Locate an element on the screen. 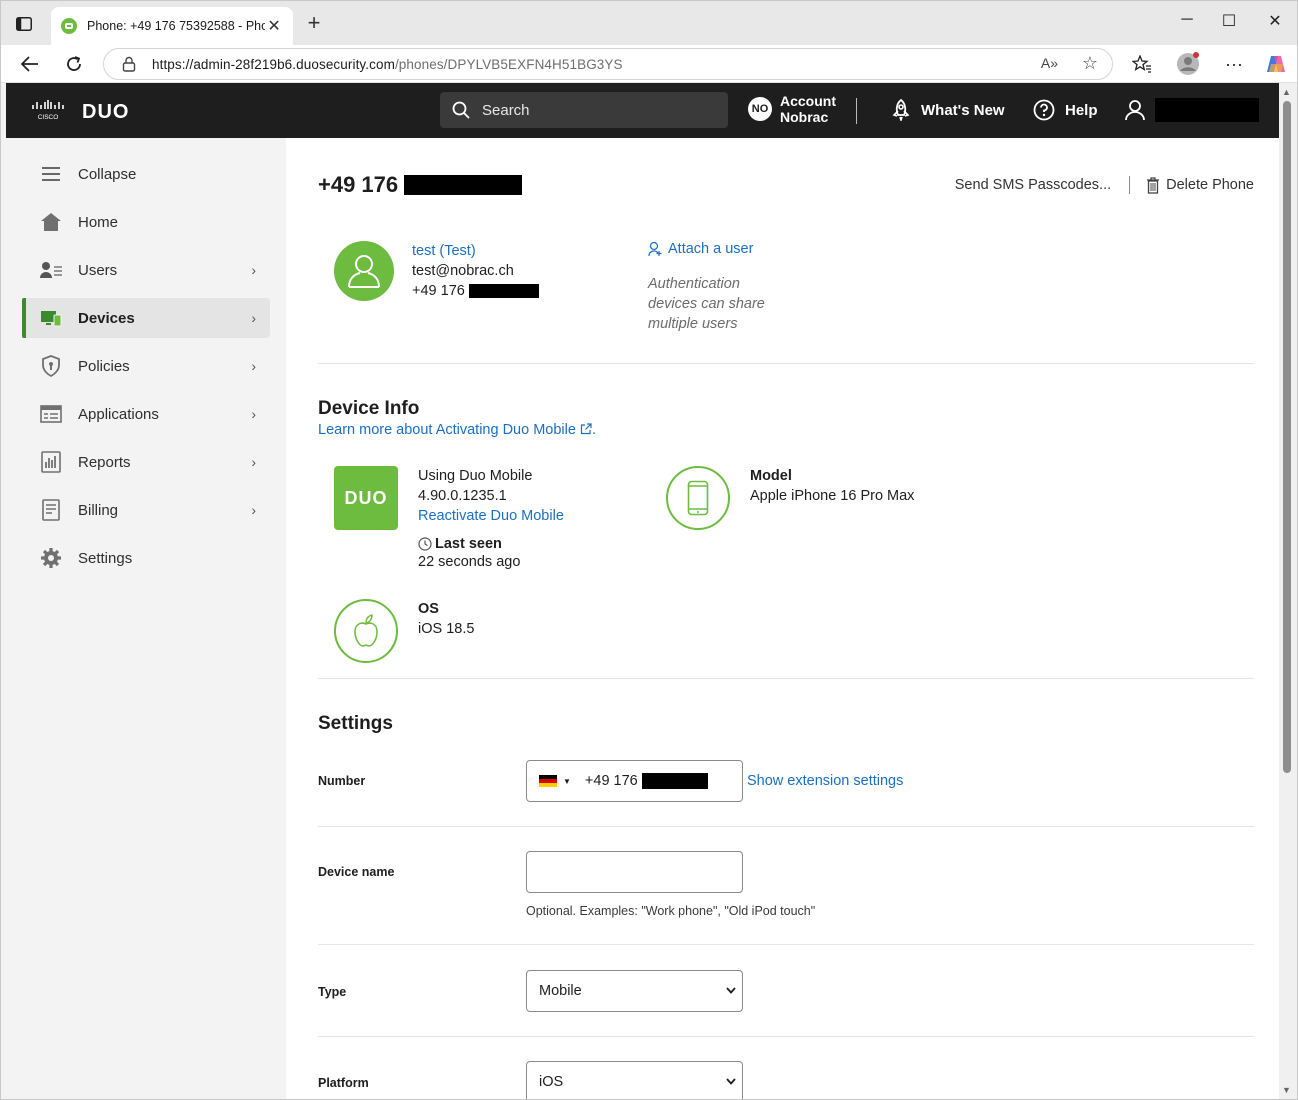 The width and height of the screenshot is (1298, 1100). os-label: OS is located at coordinates (428, 609).